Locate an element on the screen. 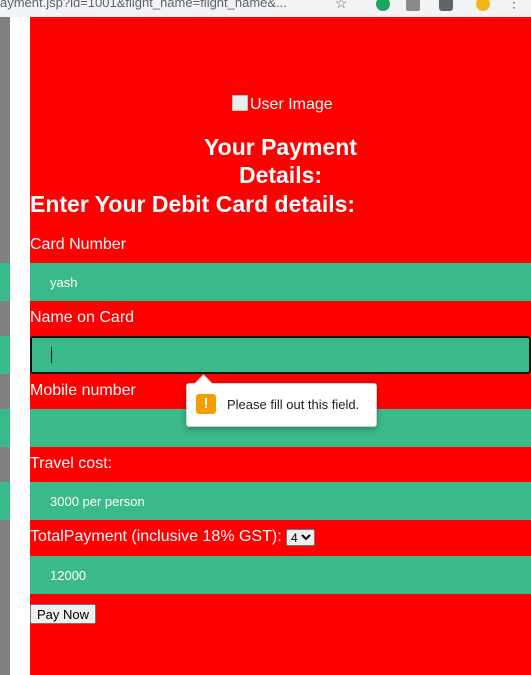 The image size is (531, 675). profile-avatar-icon is located at coordinates (483, 5).